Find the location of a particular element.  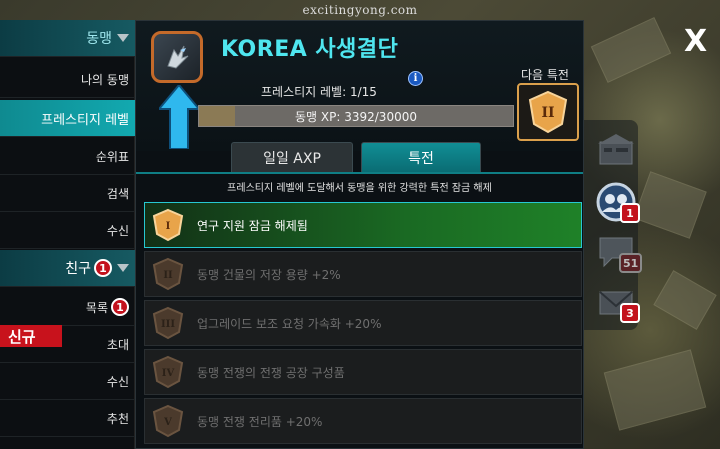

alliance-title: KOREA 사생결단 is located at coordinates (310, 49).